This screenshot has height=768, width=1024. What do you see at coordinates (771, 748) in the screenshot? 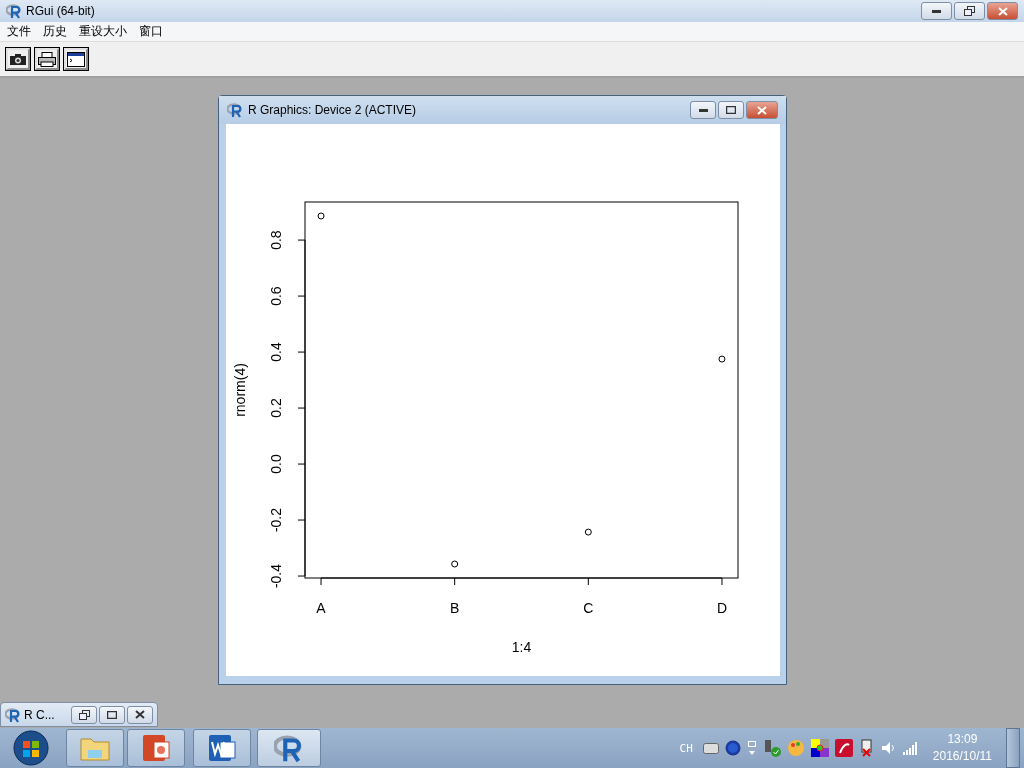
I see `usb-device-icon` at bounding box center [771, 748].